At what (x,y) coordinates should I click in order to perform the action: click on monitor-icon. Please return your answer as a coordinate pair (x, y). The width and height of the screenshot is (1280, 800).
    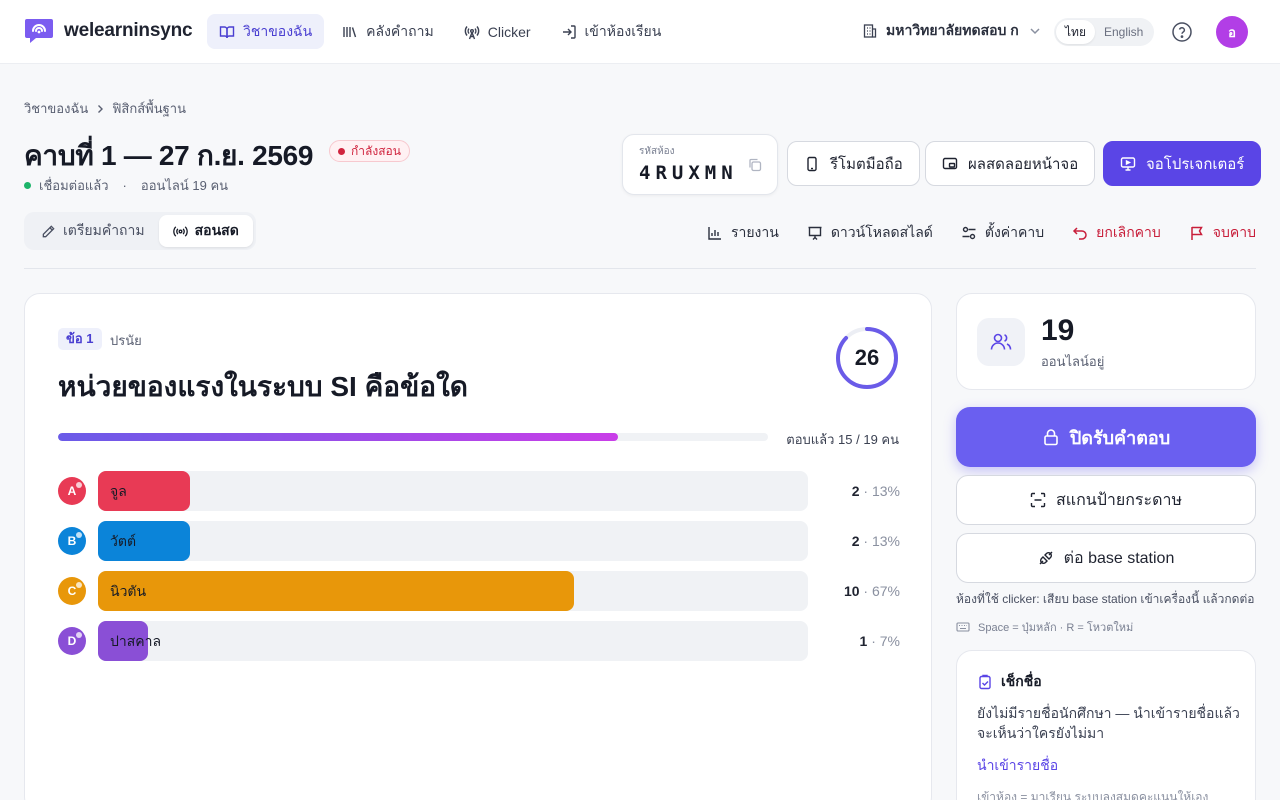
    Looking at the image, I should click on (1128, 163).